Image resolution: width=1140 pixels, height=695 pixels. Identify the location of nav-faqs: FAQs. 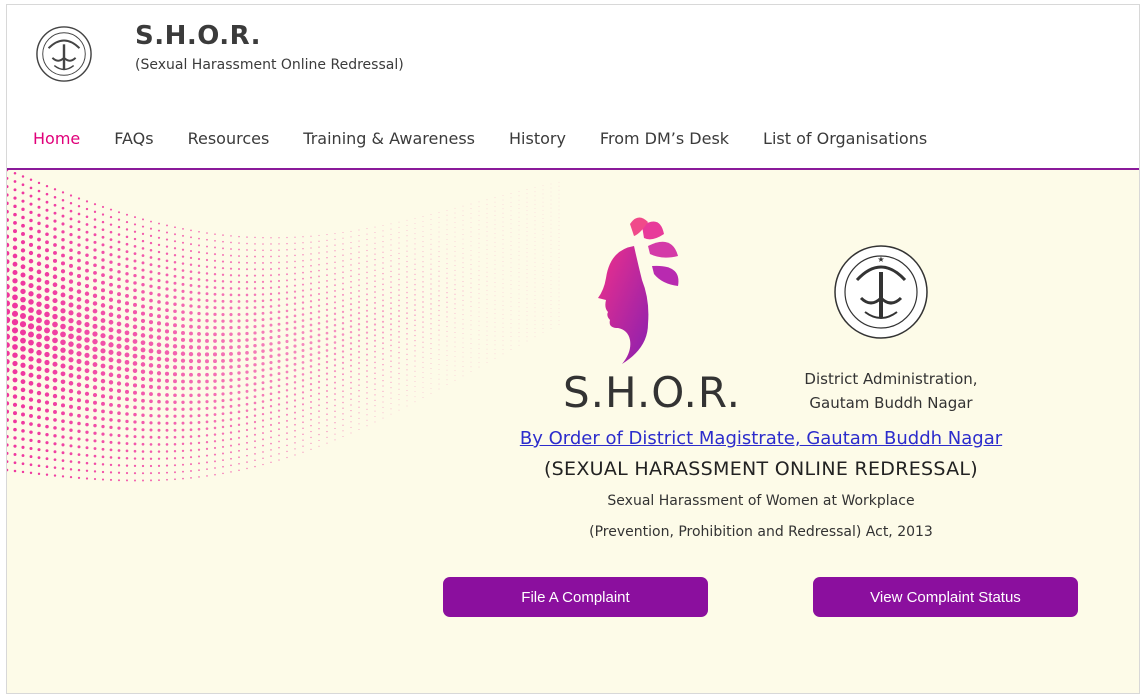
(133, 138).